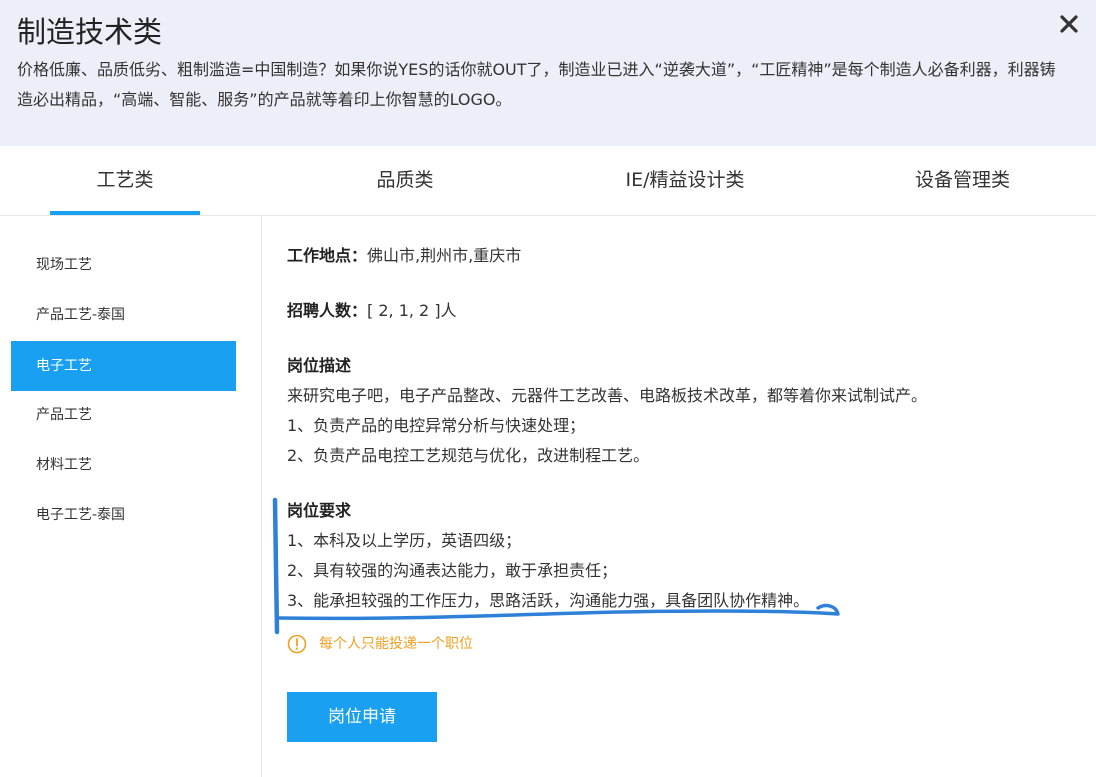 This screenshot has height=777, width=1096. What do you see at coordinates (123, 366) in the screenshot?
I see `sidebar-item-electronic-process: 电子工艺` at bounding box center [123, 366].